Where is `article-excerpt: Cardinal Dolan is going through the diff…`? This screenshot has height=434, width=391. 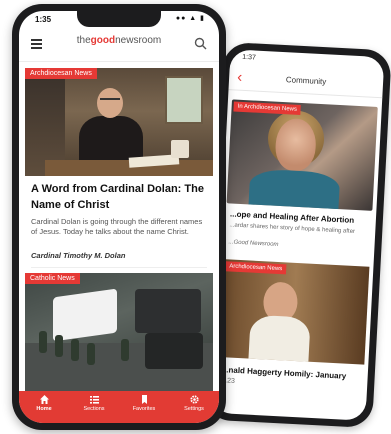
article-excerpt: Cardinal Dolan is going through the diff… is located at coordinates (117, 226).